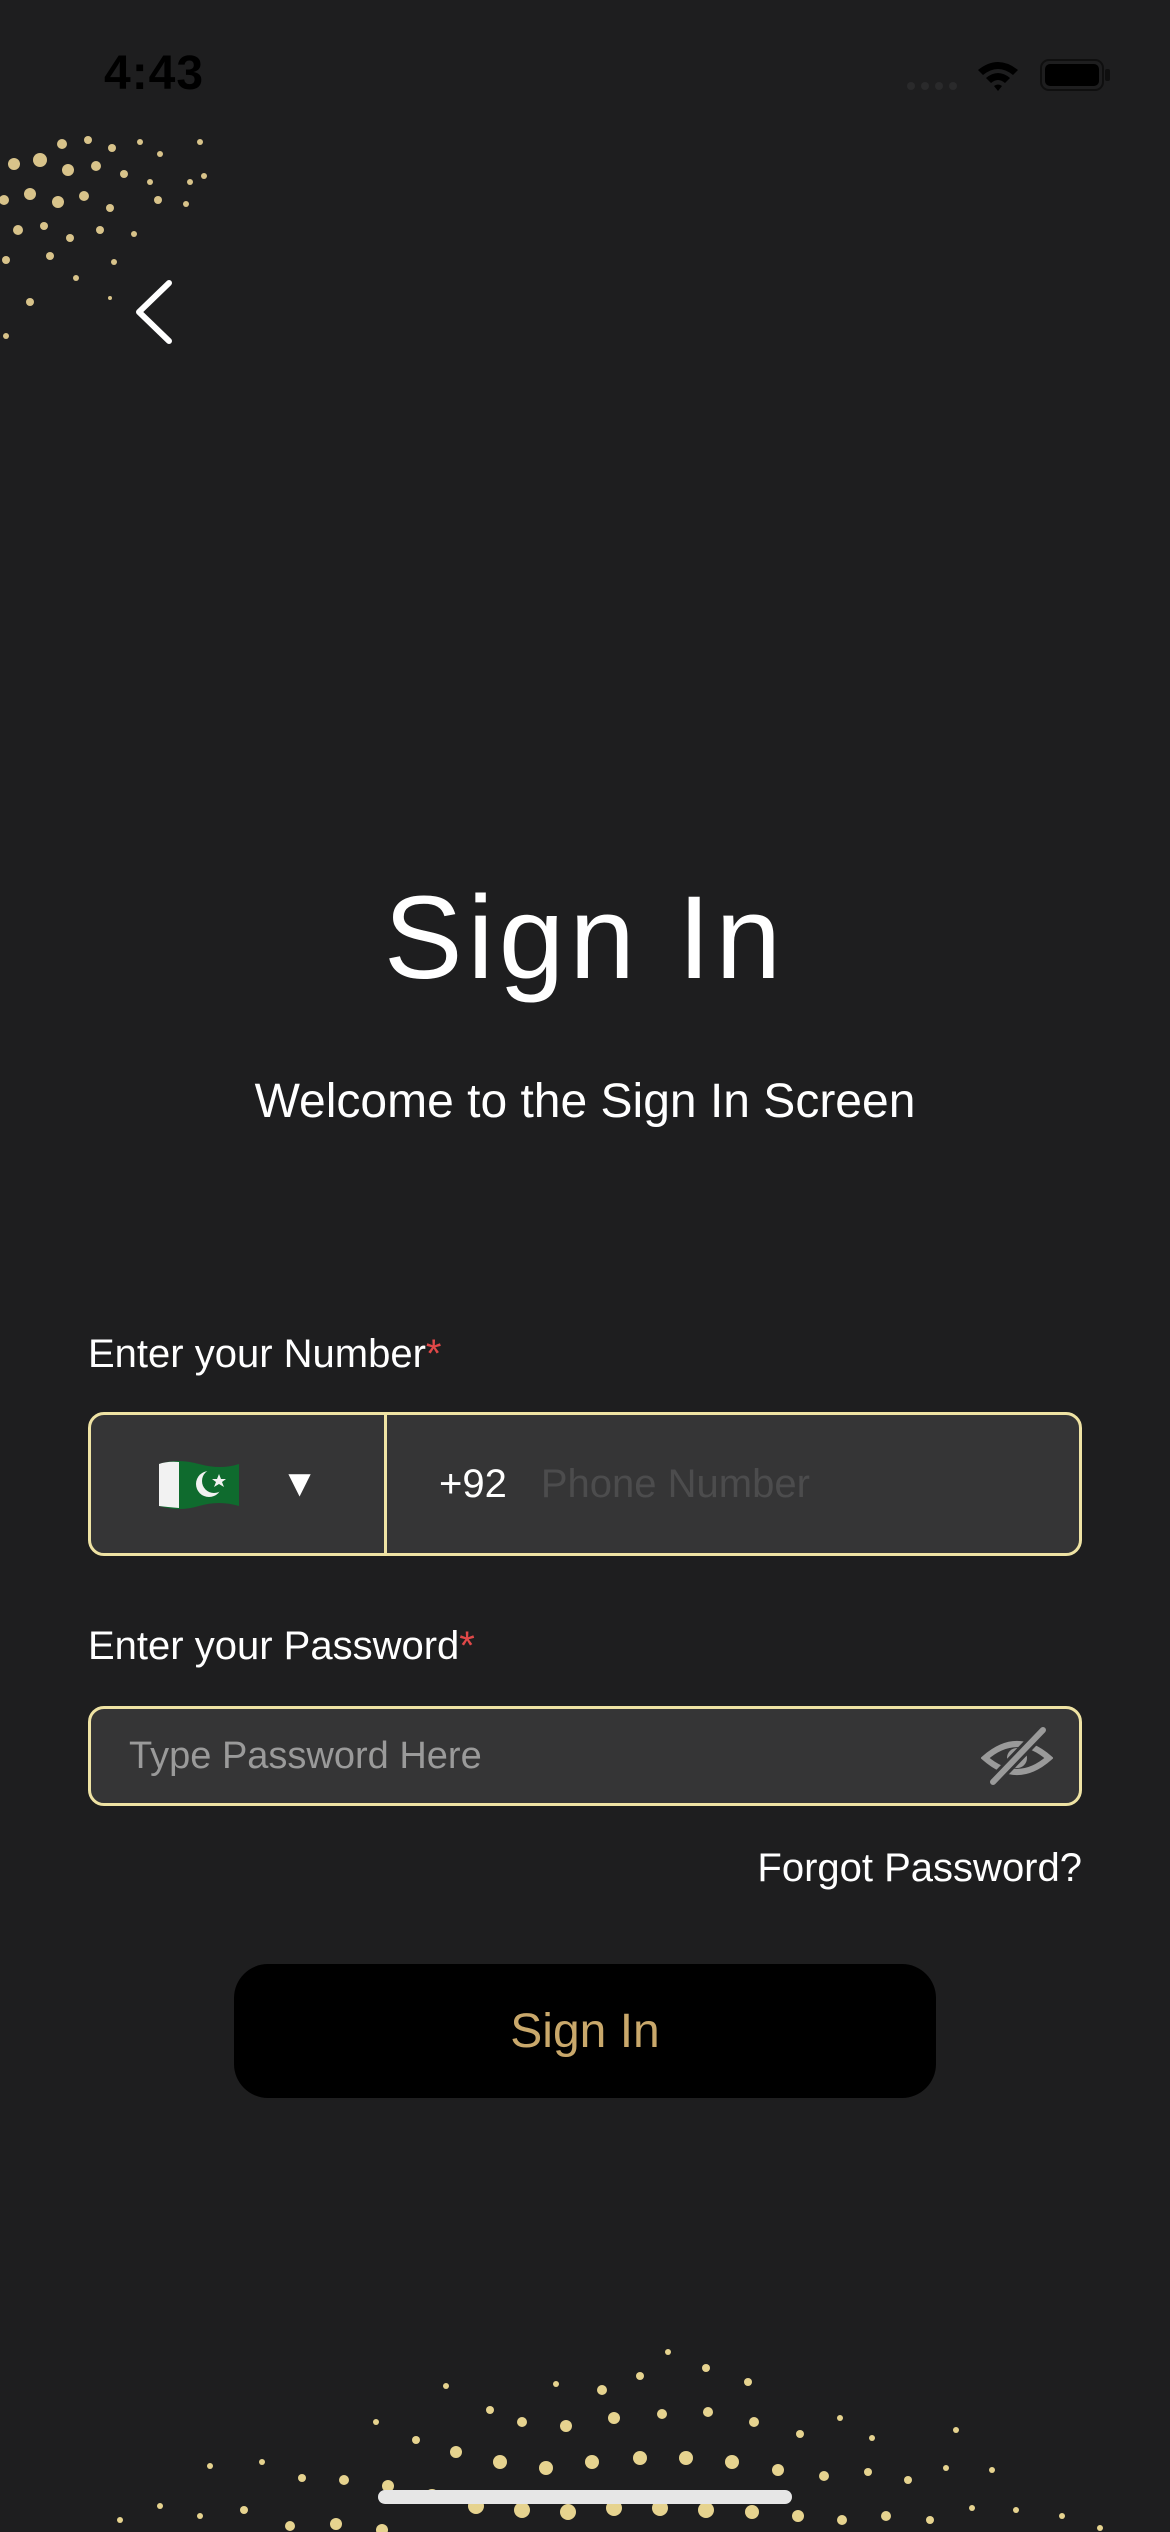  I want to click on battery-icon, so click(1075, 75).